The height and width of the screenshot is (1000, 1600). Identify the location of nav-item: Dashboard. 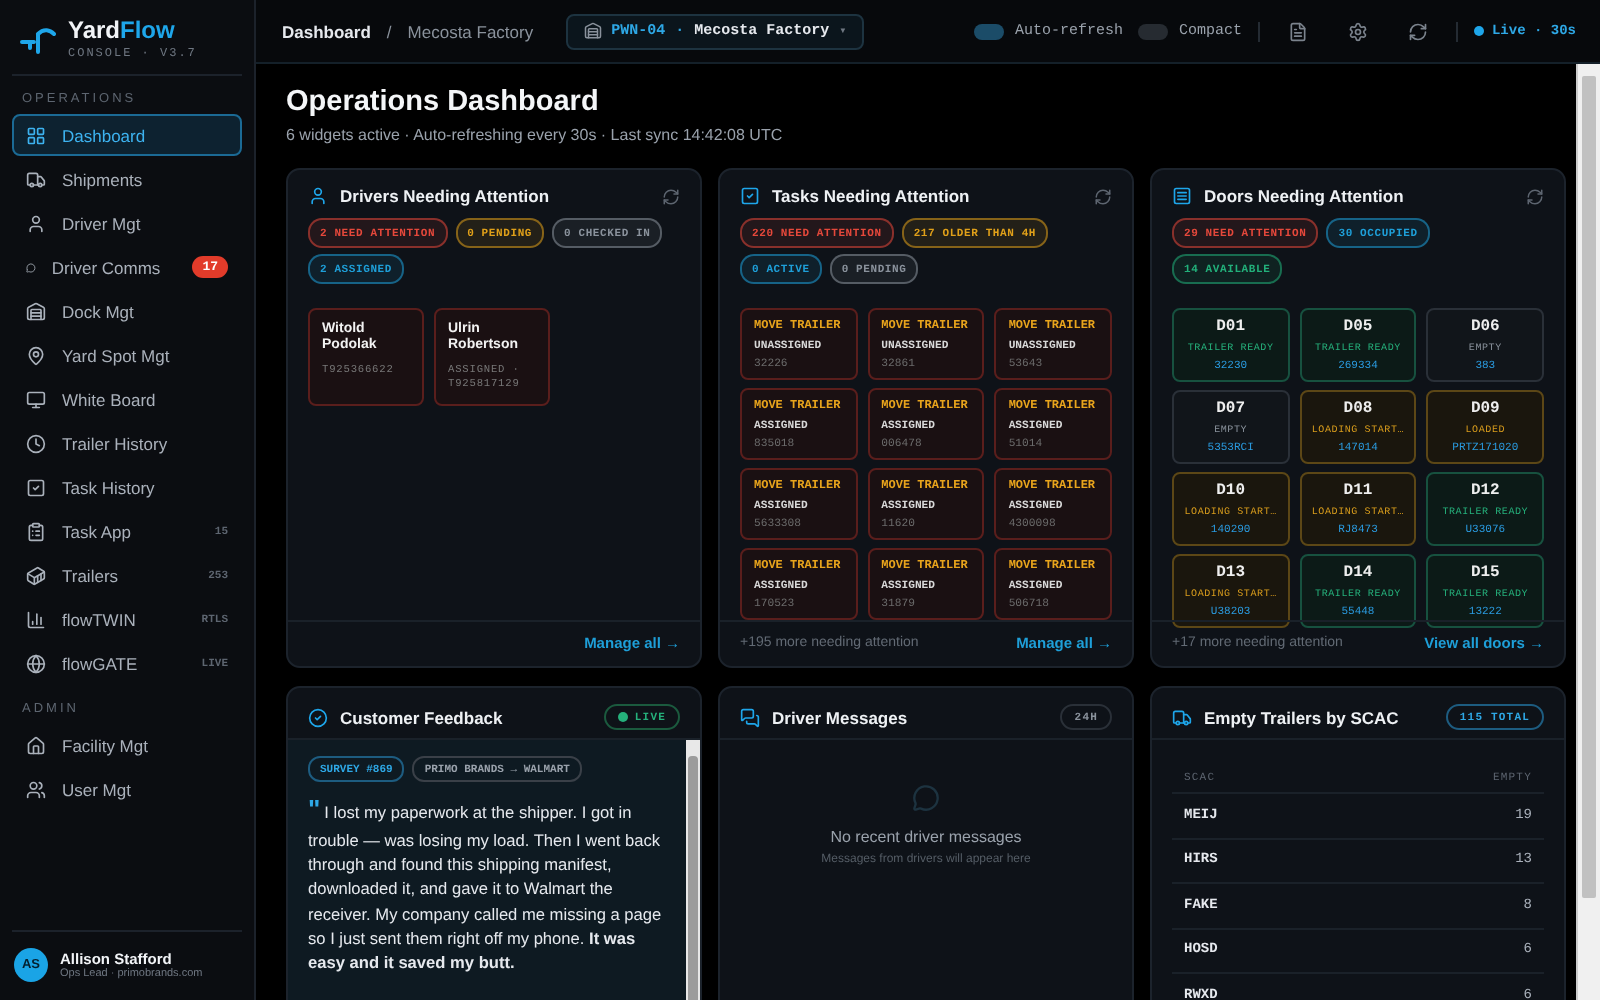
(127, 135).